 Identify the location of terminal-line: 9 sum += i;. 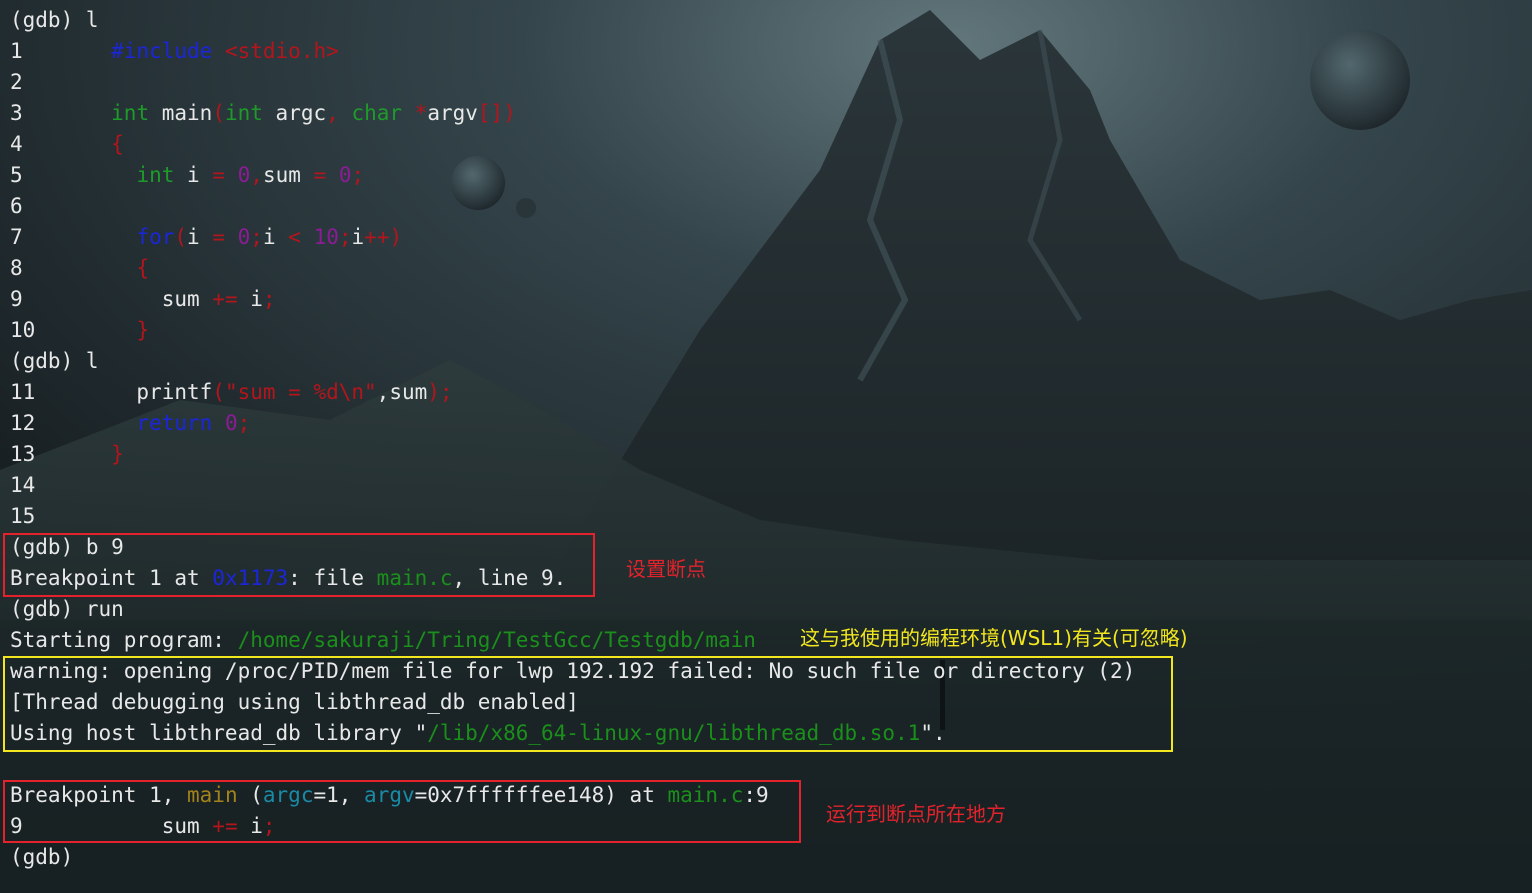
(143, 299).